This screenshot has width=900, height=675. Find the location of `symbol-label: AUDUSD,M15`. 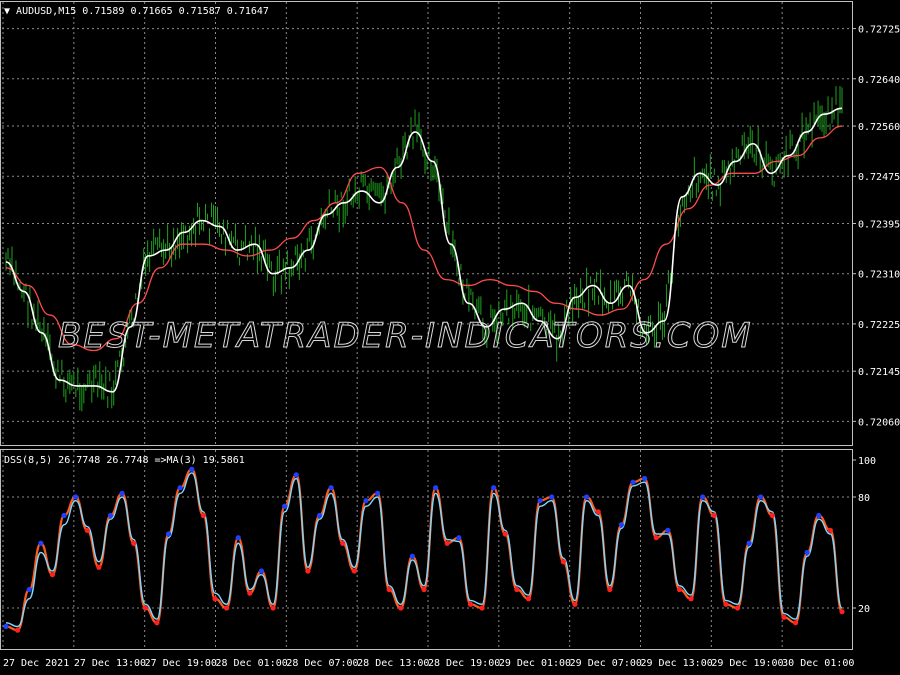

symbol-label: AUDUSD,M15 is located at coordinates (46, 11).